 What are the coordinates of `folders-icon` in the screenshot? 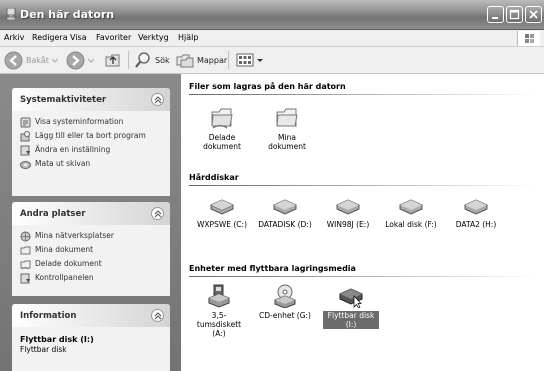 It's located at (185, 61).